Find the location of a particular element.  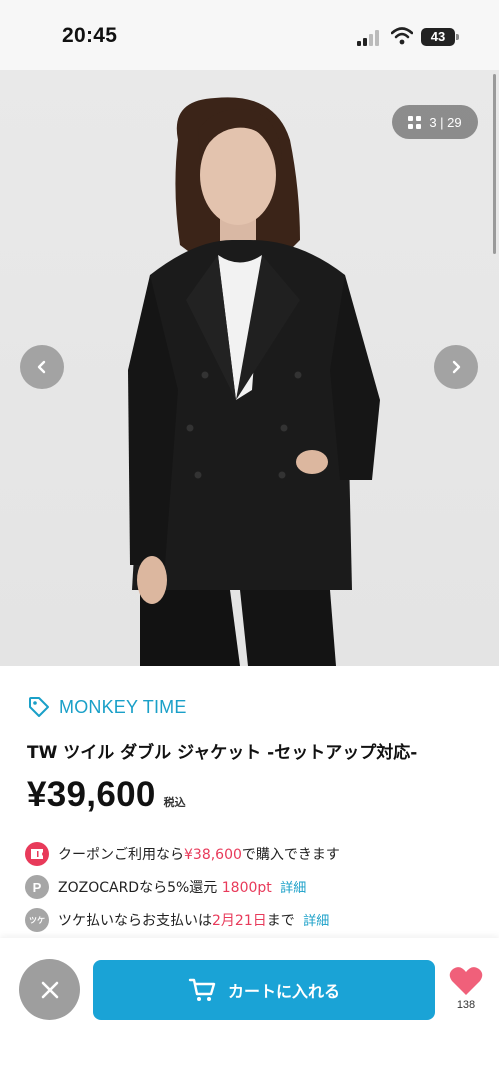

cart-icon is located at coordinates (202, 989).